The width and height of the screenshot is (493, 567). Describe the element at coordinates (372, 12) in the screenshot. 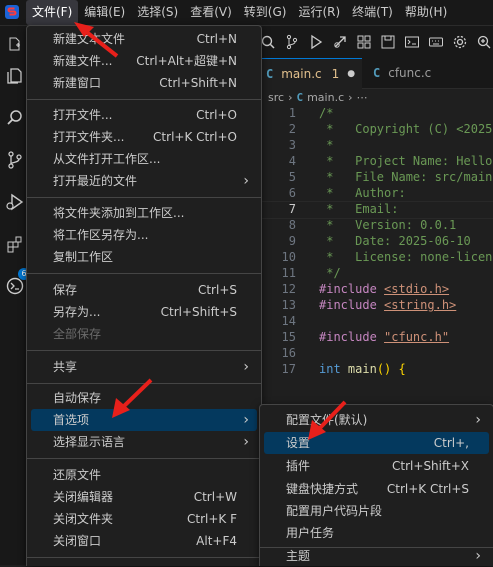

I see `menu-terminal: 终端(T)` at that location.